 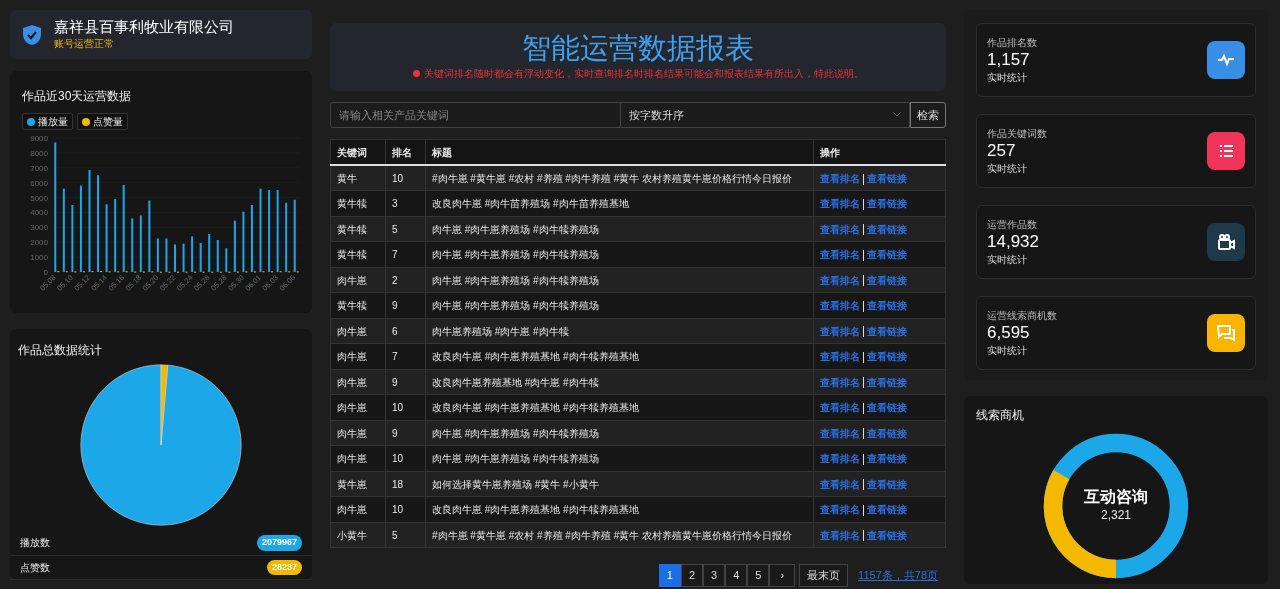 What do you see at coordinates (619, 152) in the screenshot?
I see `column-header: 标题` at bounding box center [619, 152].